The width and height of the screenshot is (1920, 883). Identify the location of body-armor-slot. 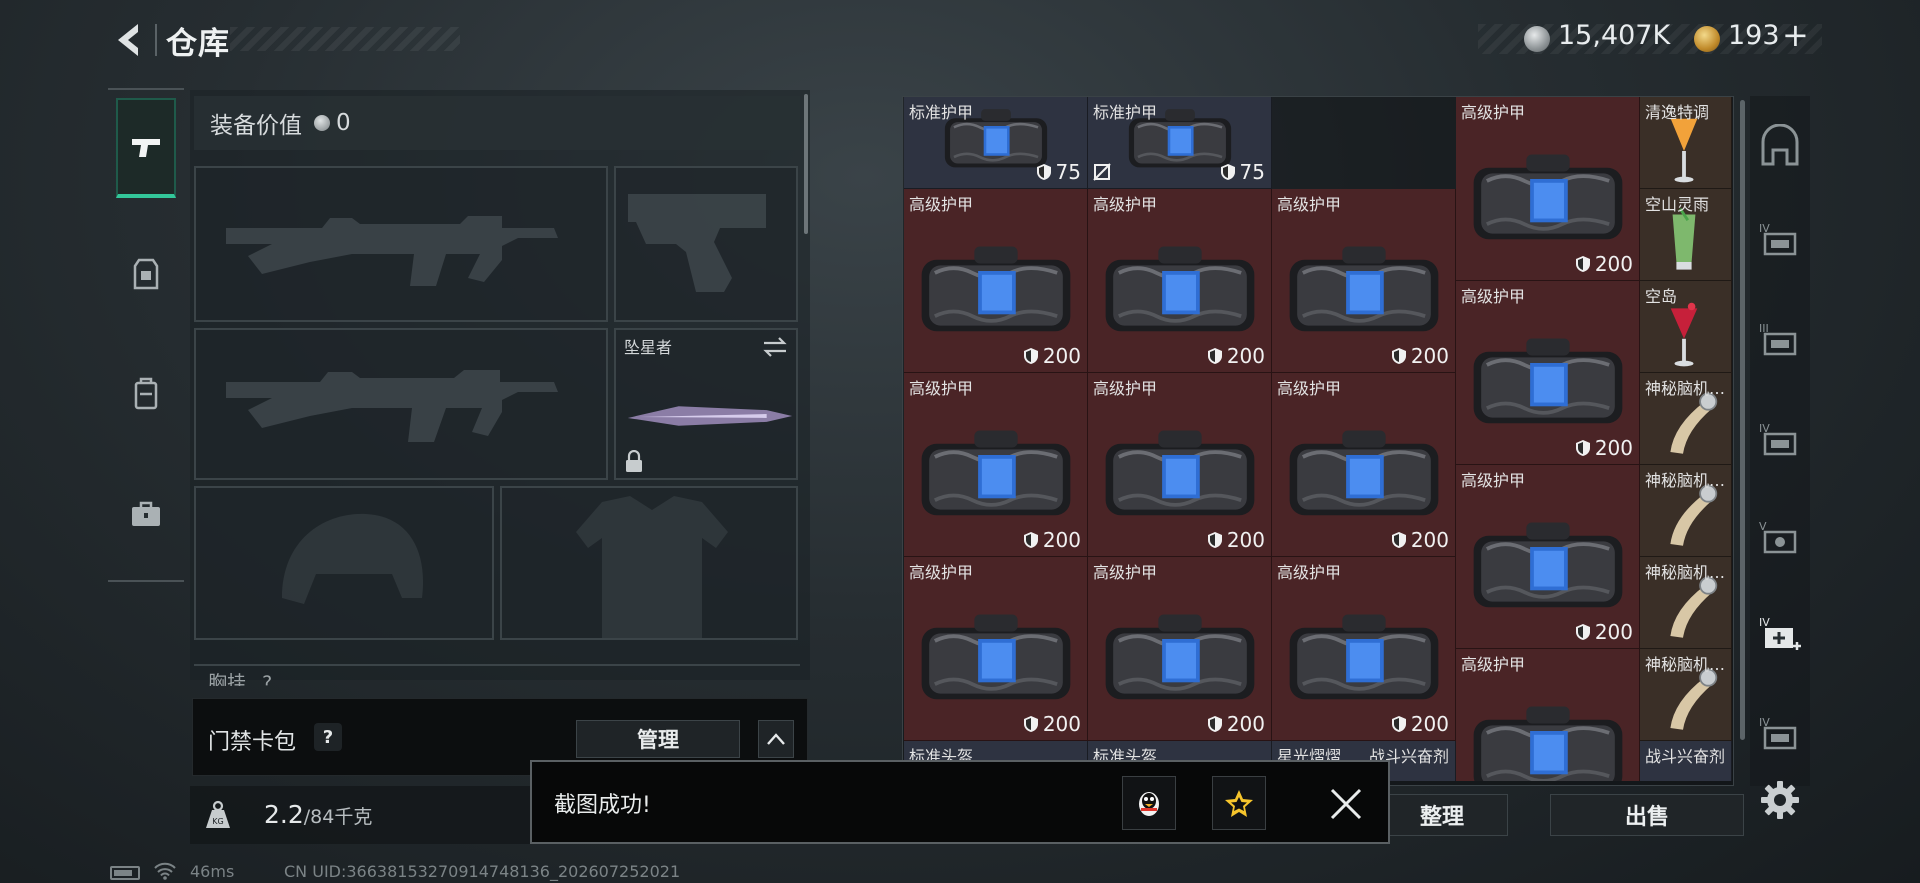
(649, 563).